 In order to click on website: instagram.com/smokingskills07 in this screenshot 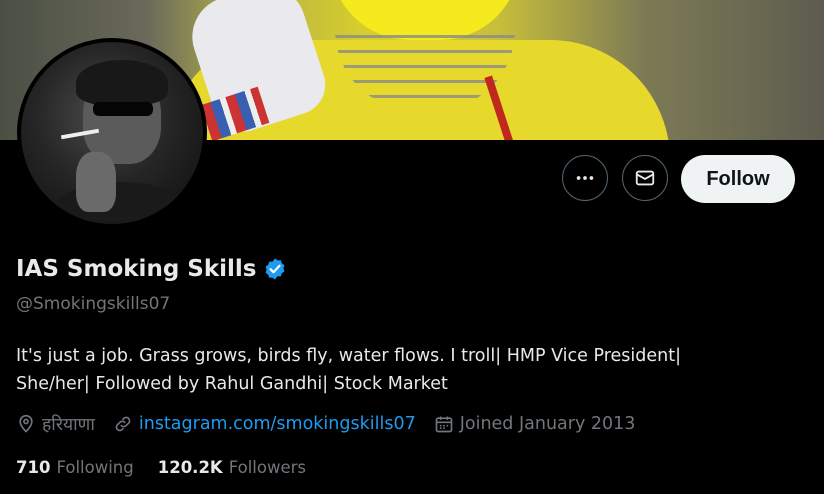, I will do `click(264, 424)`.